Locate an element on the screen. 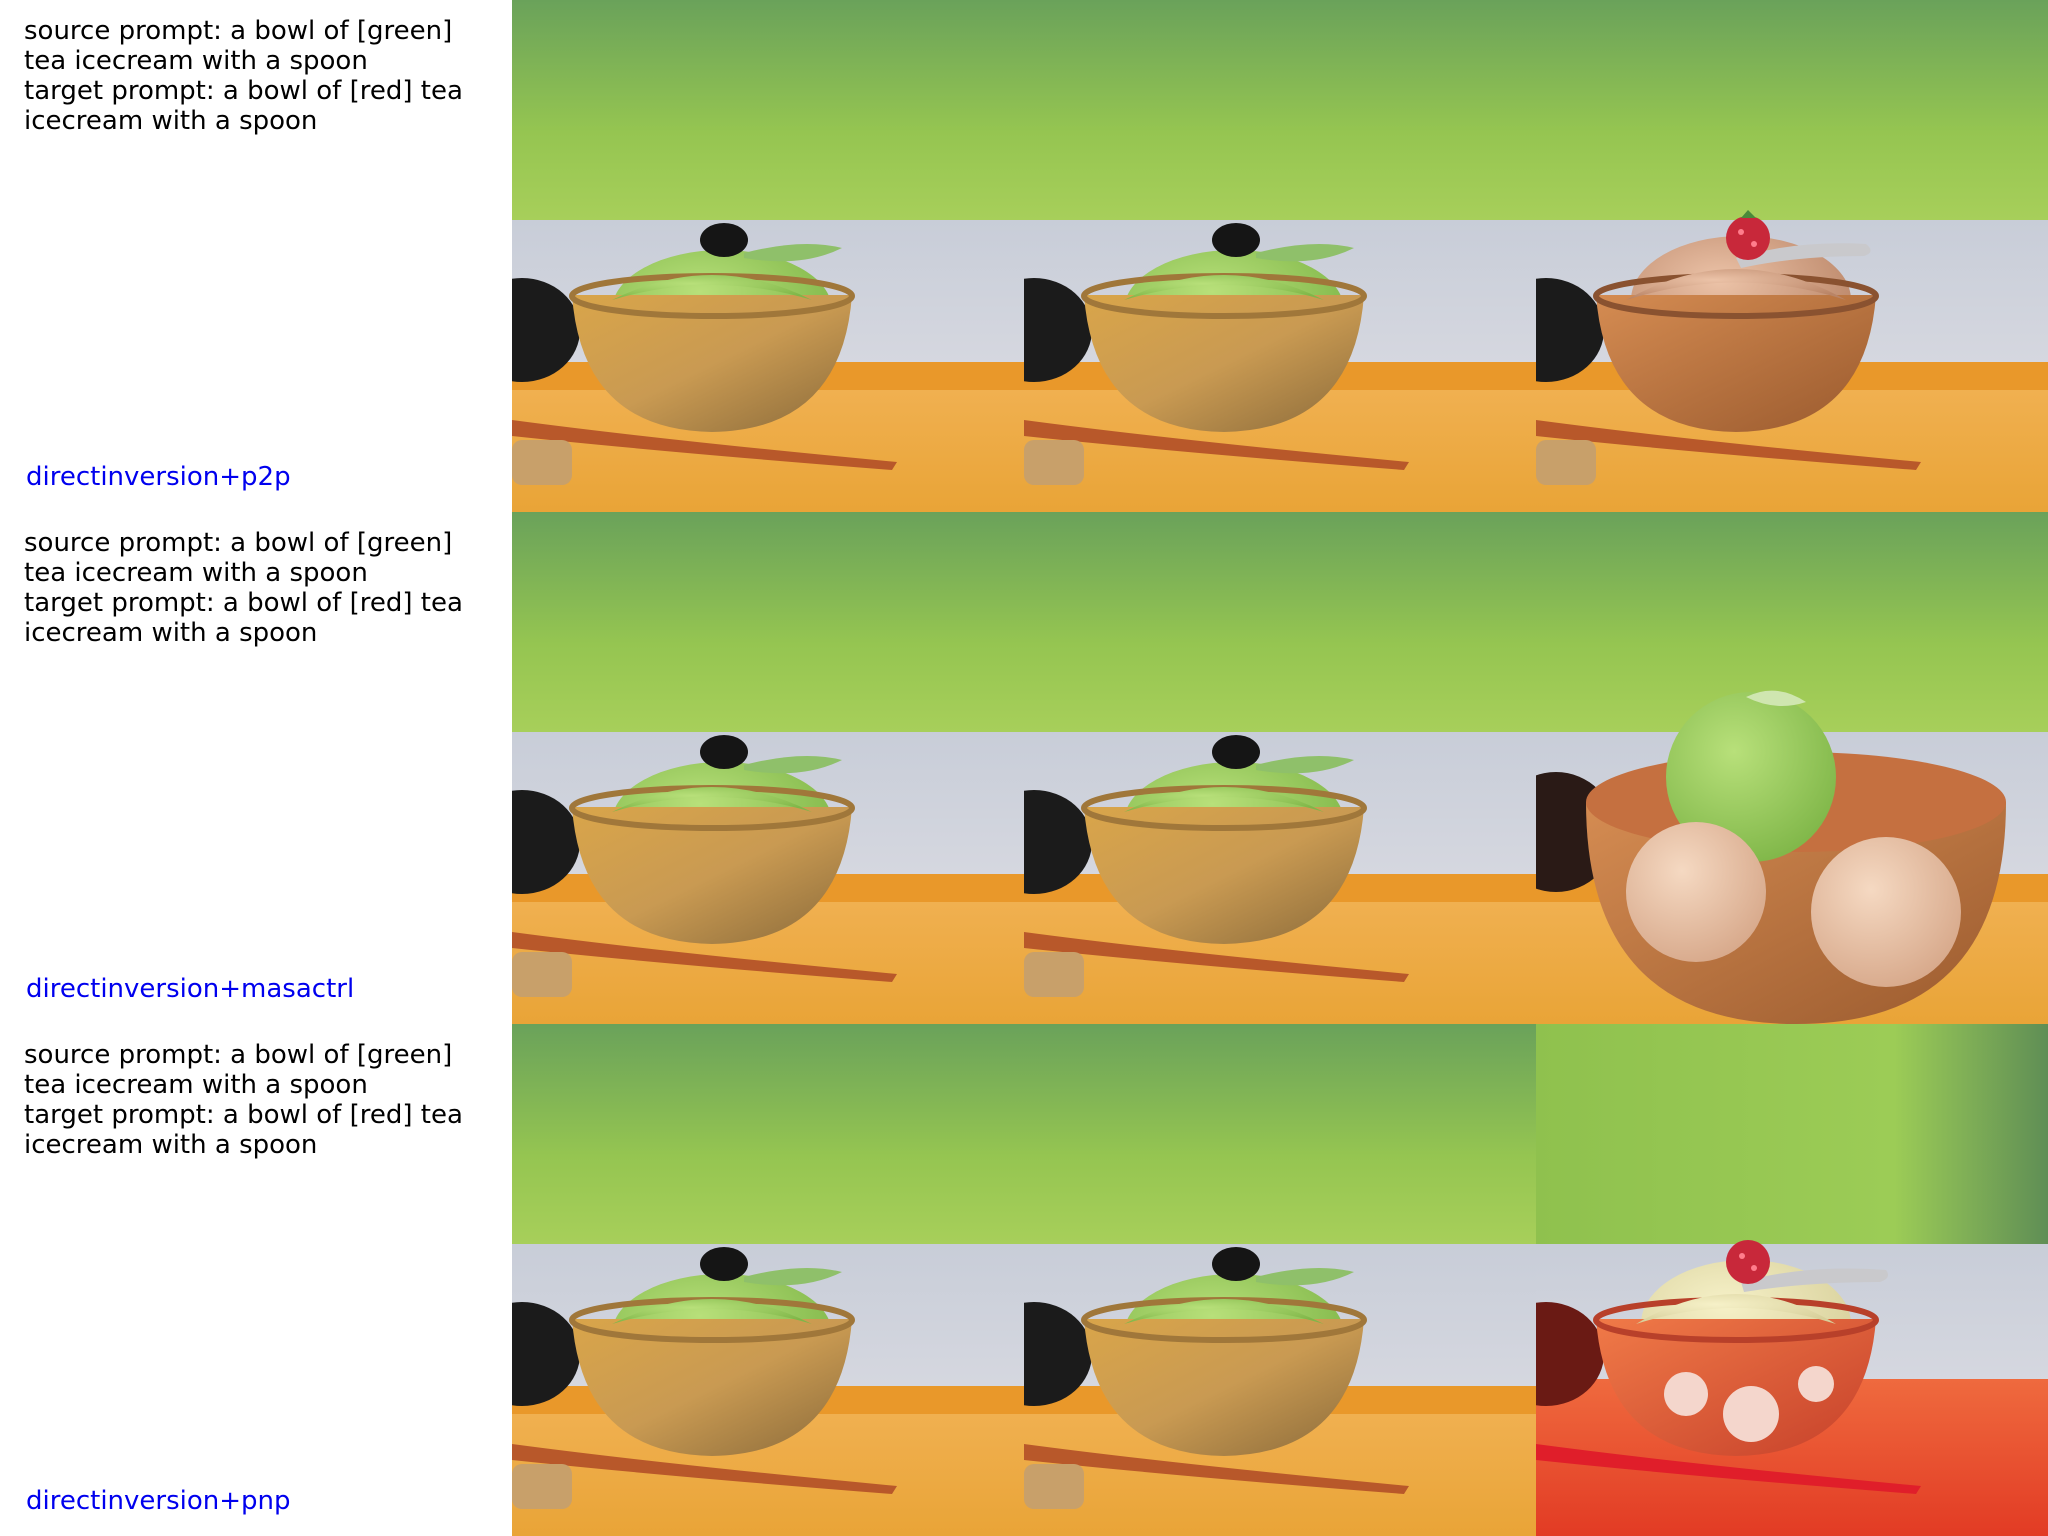  method-label: directinversion+masactrl is located at coordinates (190, 989).